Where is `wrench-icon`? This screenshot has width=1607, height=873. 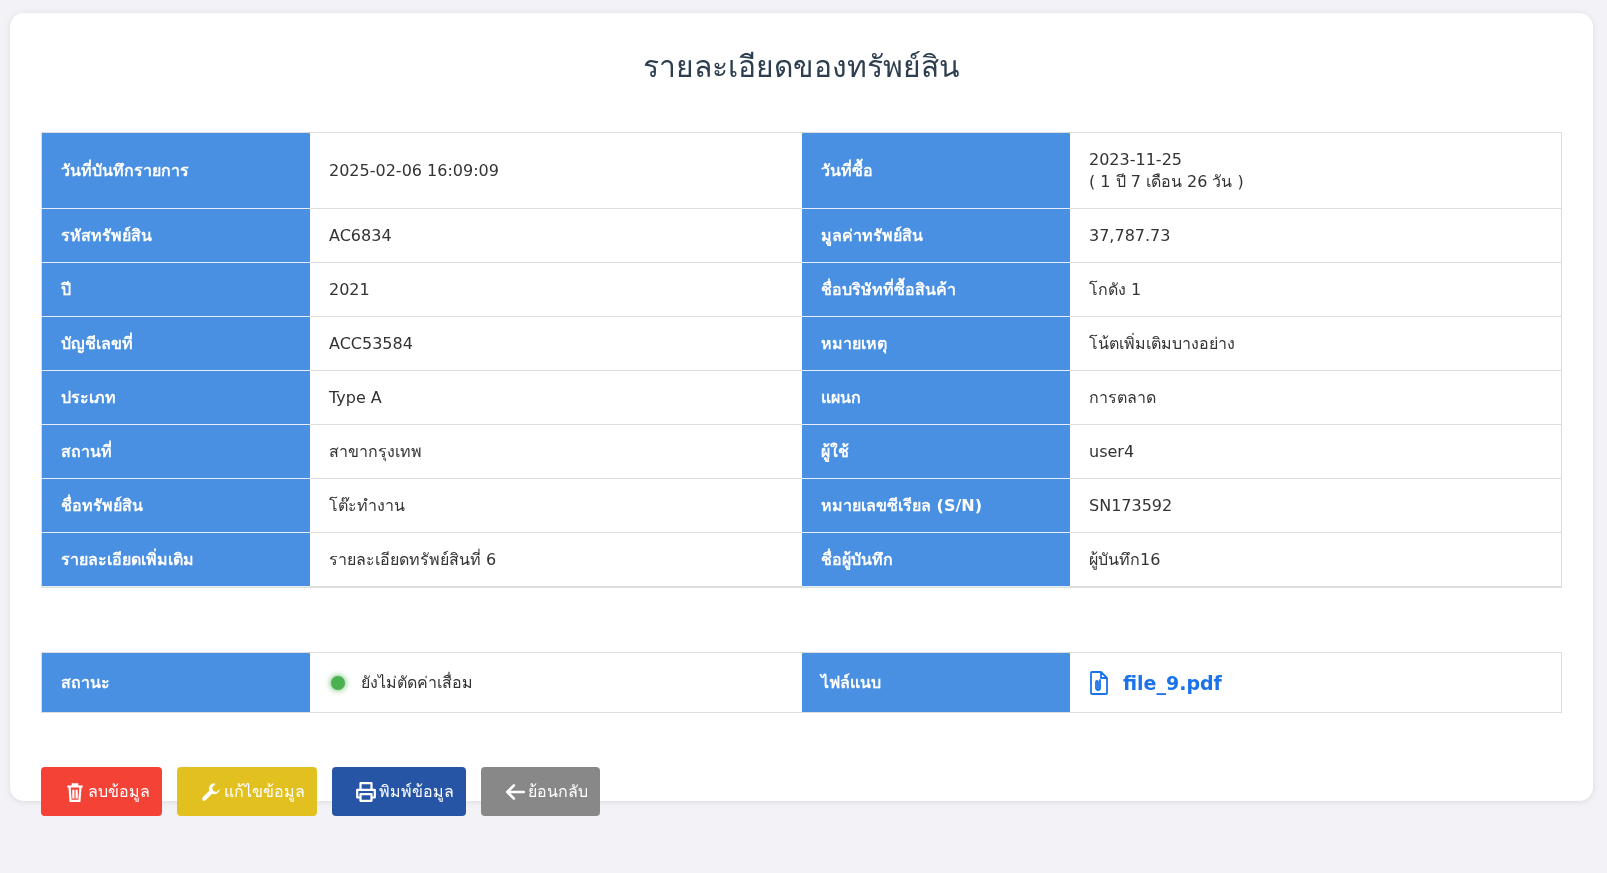 wrench-icon is located at coordinates (211, 791).